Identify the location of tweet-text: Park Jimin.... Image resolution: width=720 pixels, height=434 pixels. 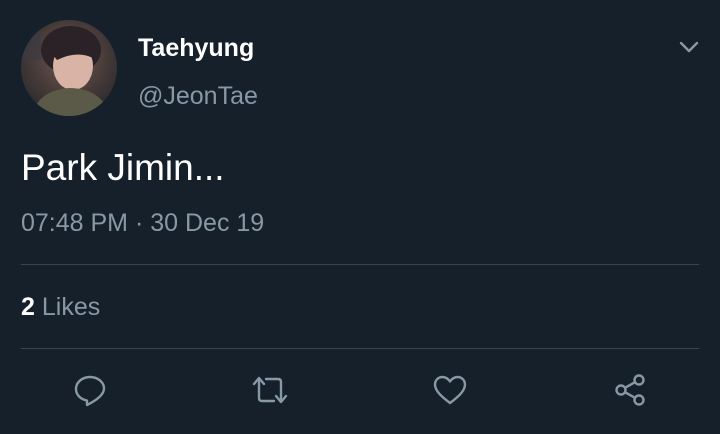
(123, 167).